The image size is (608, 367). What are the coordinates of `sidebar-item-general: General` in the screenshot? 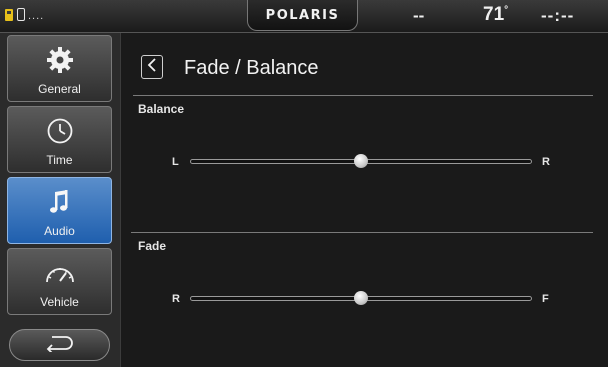 It's located at (59, 68).